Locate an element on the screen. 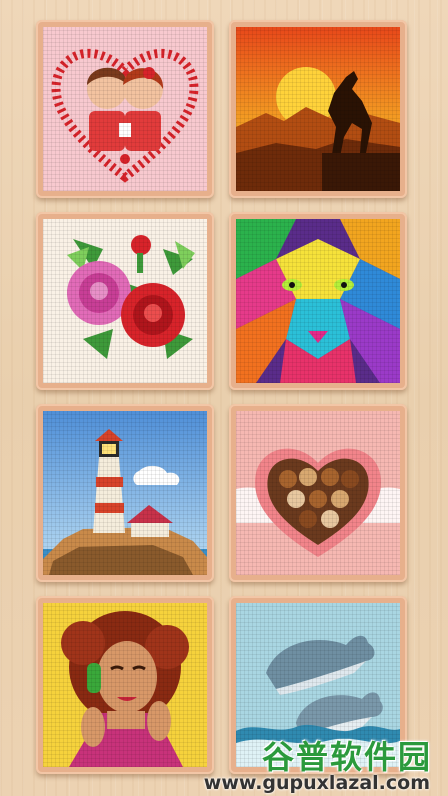 The height and width of the screenshot is (796, 448). horse-sunset-artwork is located at coordinates (318, 109).